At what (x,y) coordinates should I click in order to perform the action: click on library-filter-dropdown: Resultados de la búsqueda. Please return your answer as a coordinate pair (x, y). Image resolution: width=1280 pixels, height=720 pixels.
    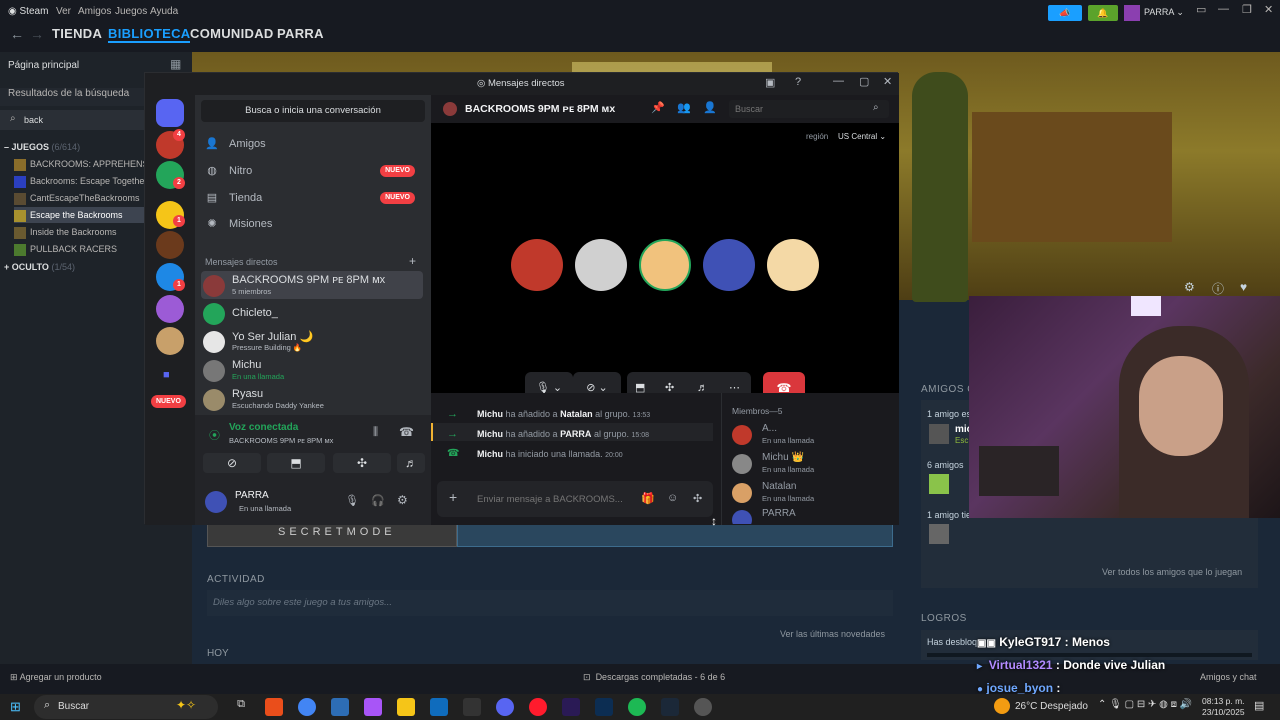
    Looking at the image, I should click on (75, 97).